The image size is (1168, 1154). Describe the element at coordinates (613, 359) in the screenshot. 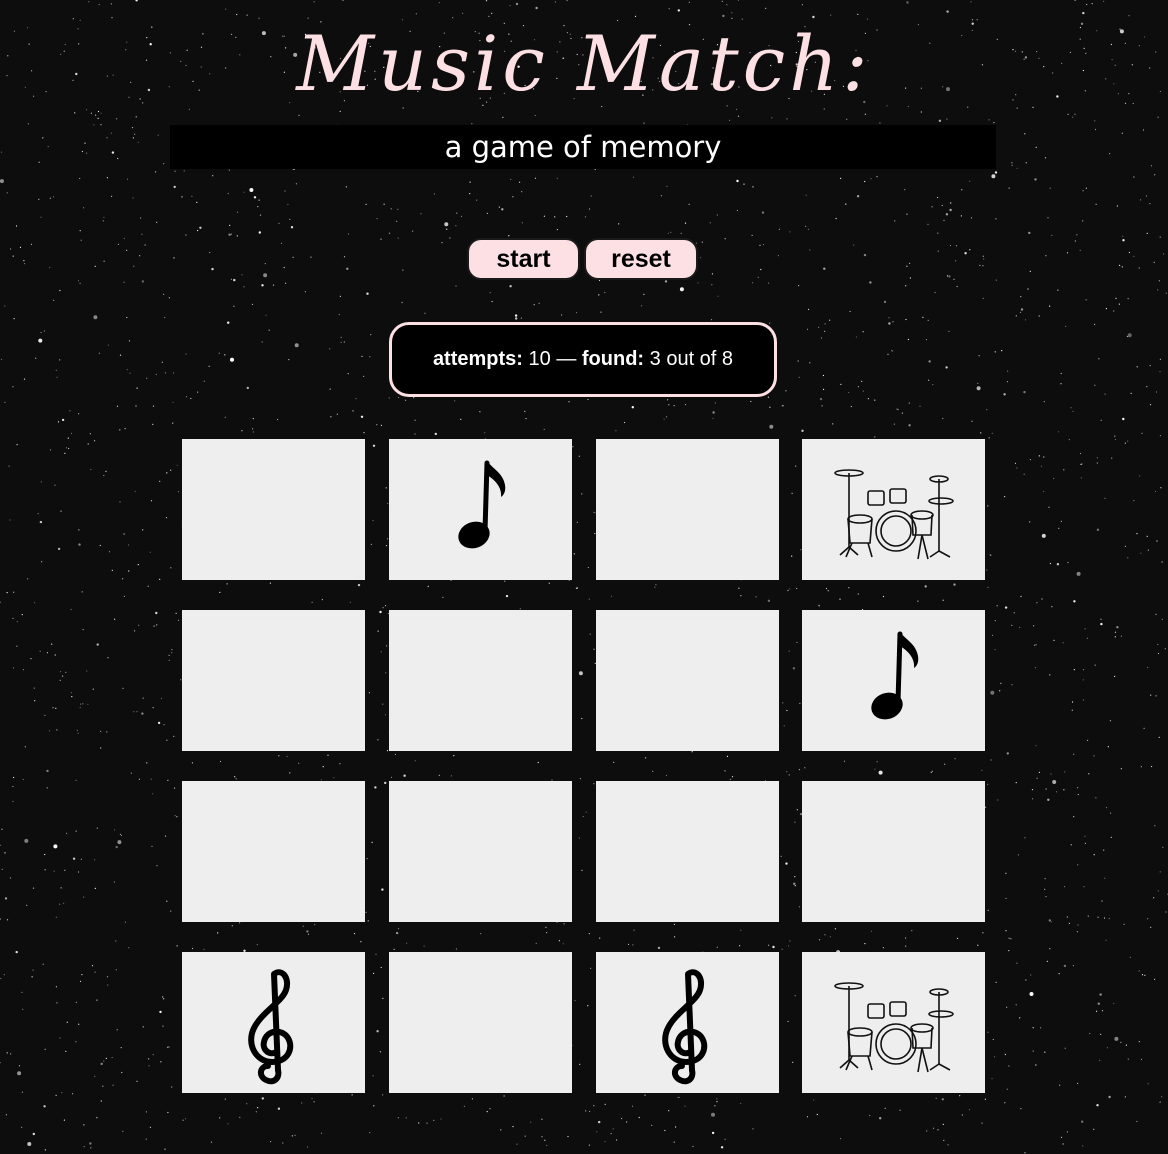

I see `found-label: found:` at that location.